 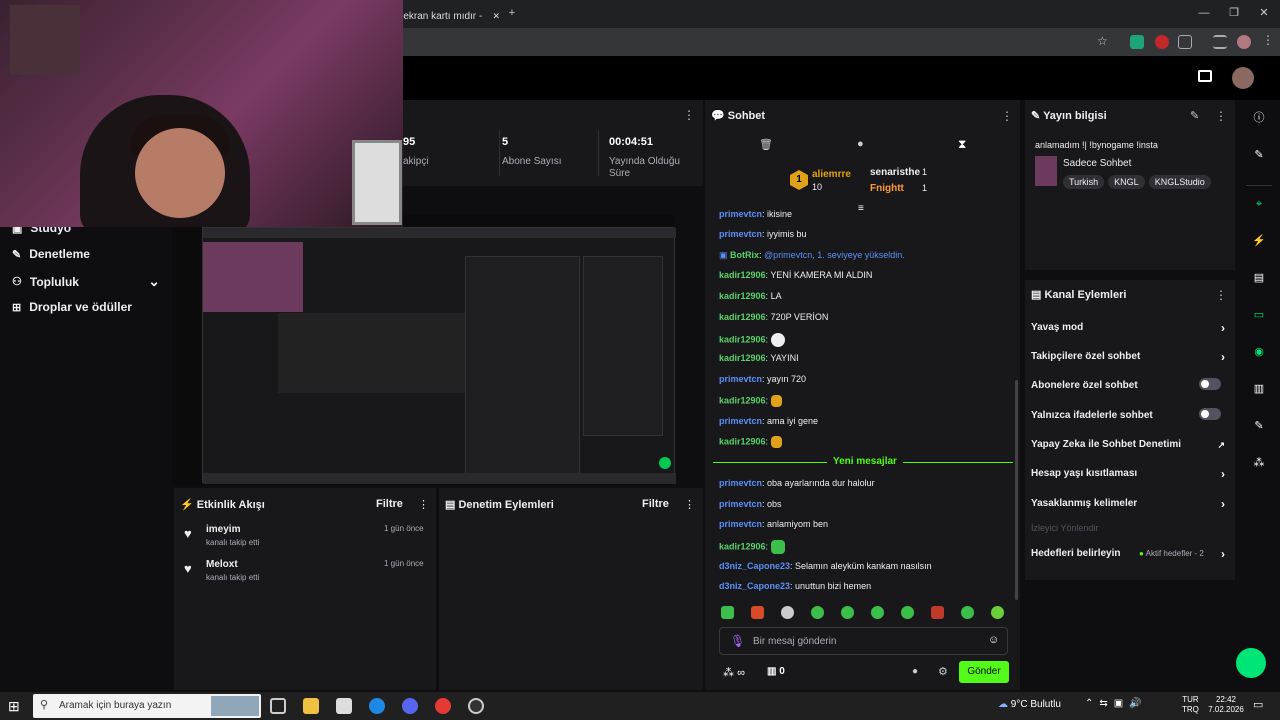 I want to click on stream-category: Sadece Sohbet, so click(x=1097, y=163).